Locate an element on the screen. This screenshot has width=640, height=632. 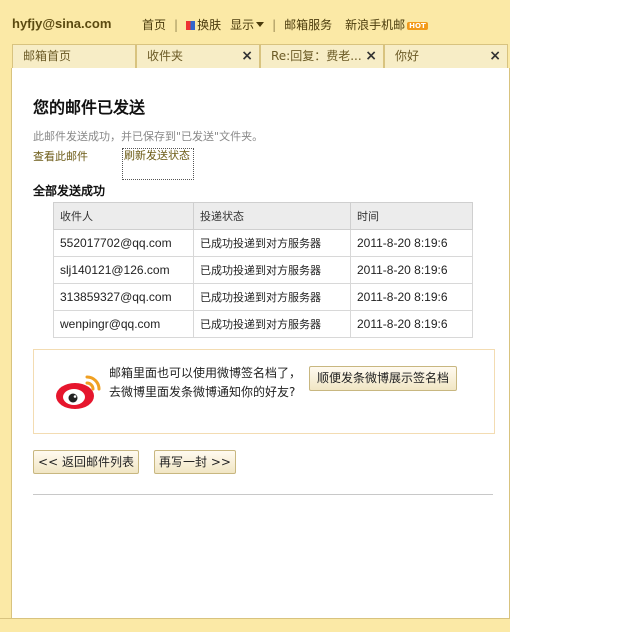
frame-line is located at coordinates (11, 349).